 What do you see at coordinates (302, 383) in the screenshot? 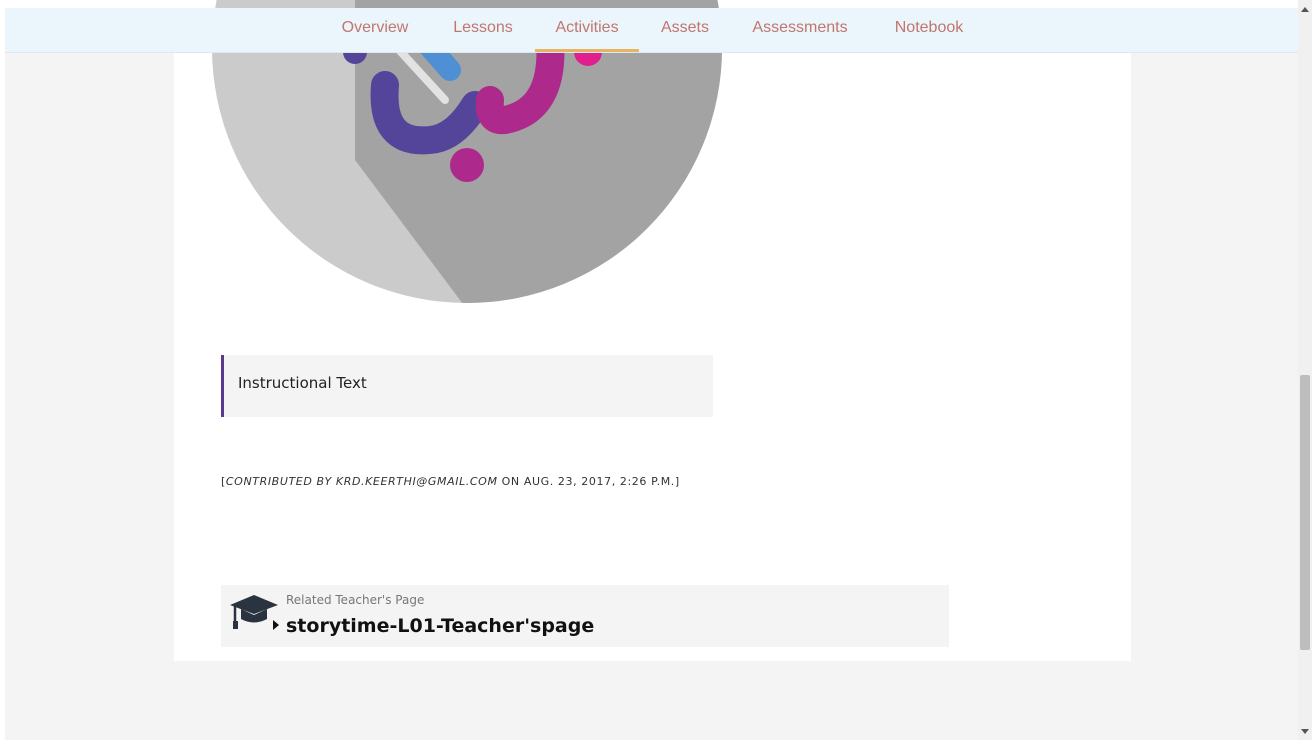
I see `instructional-text: Instructional Text` at bounding box center [302, 383].